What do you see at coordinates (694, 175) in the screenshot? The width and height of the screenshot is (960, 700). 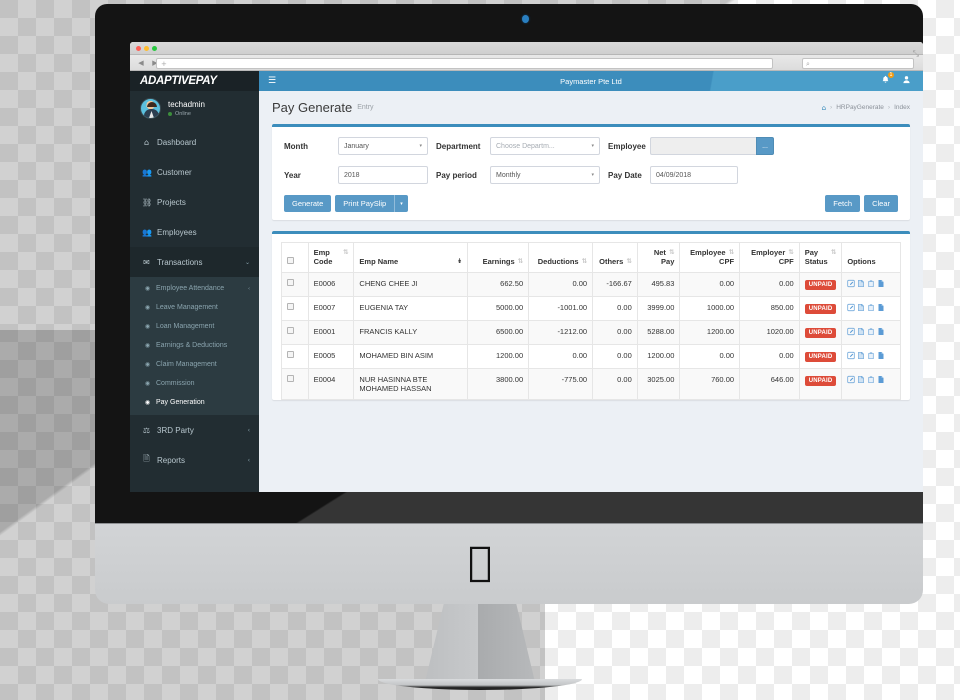 I see `paydate-input: 04/09/2018` at bounding box center [694, 175].